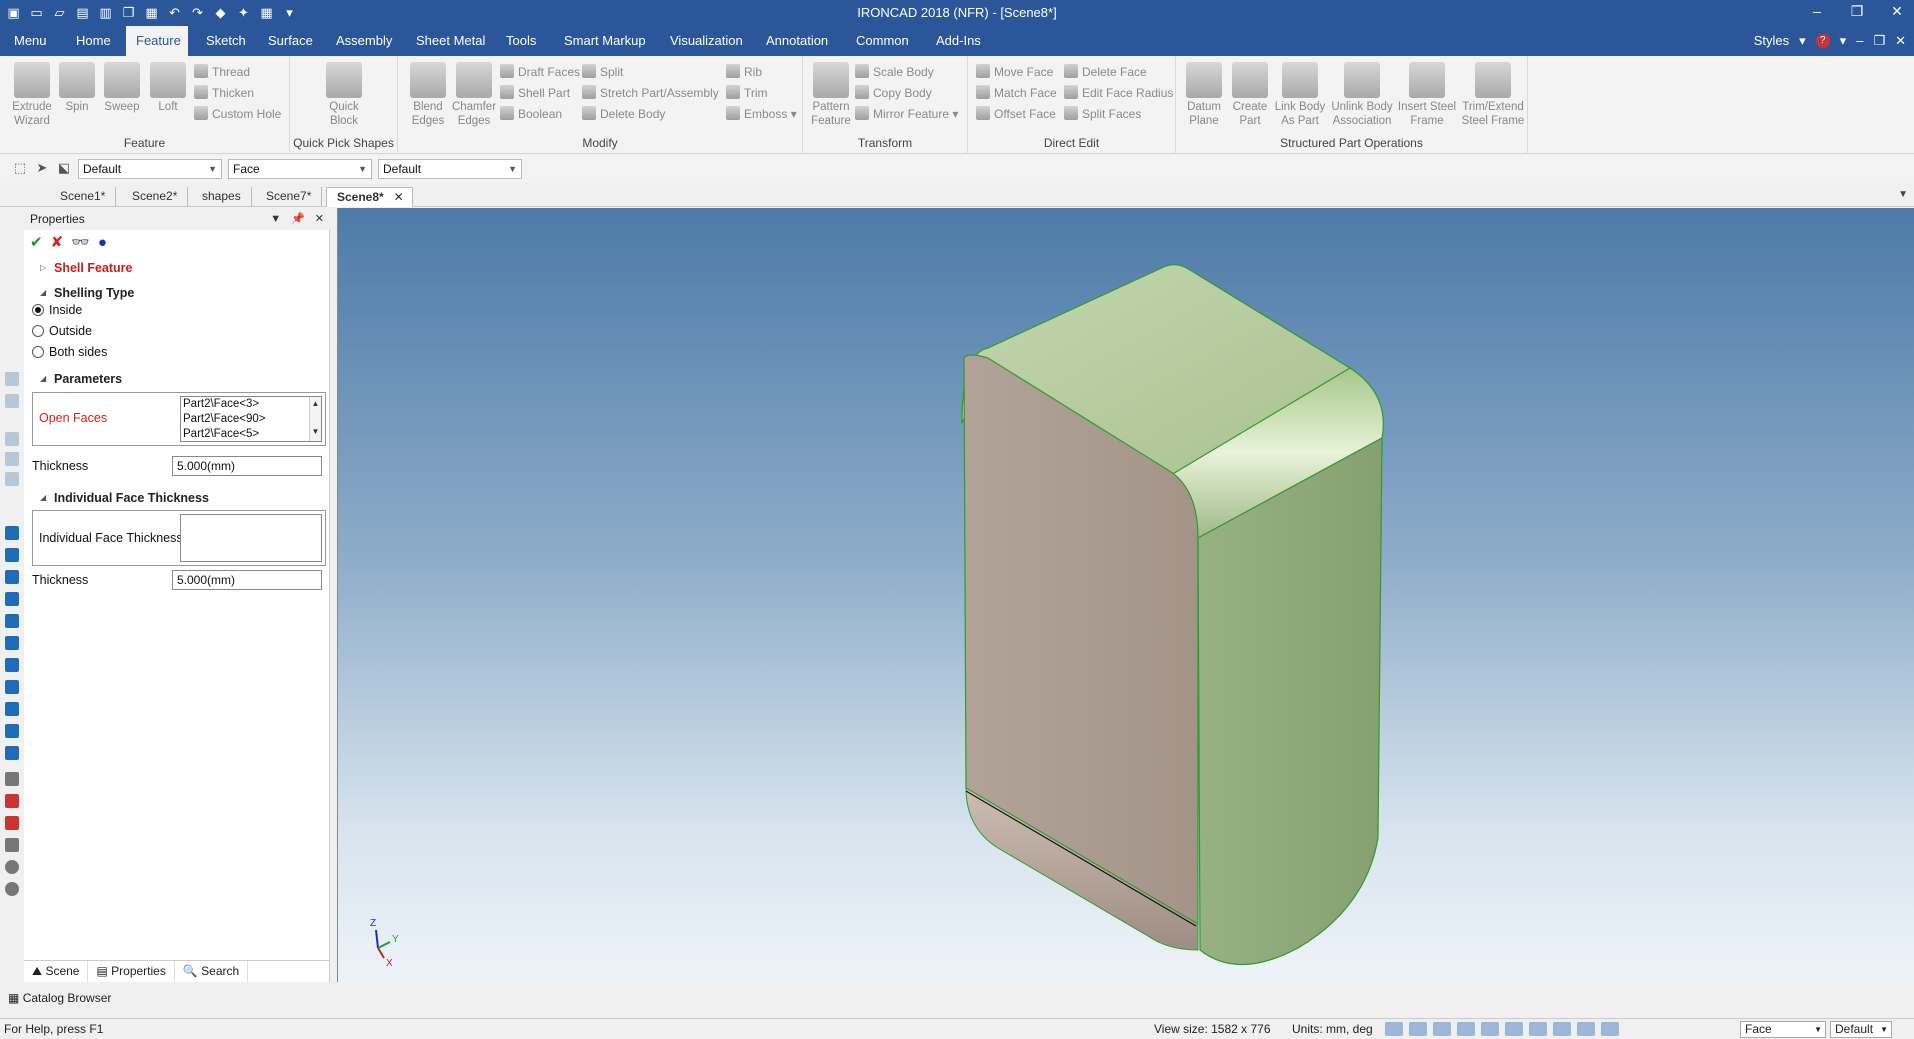 The width and height of the screenshot is (1914, 1039). I want to click on close-tab-icon: ✕, so click(399, 197).